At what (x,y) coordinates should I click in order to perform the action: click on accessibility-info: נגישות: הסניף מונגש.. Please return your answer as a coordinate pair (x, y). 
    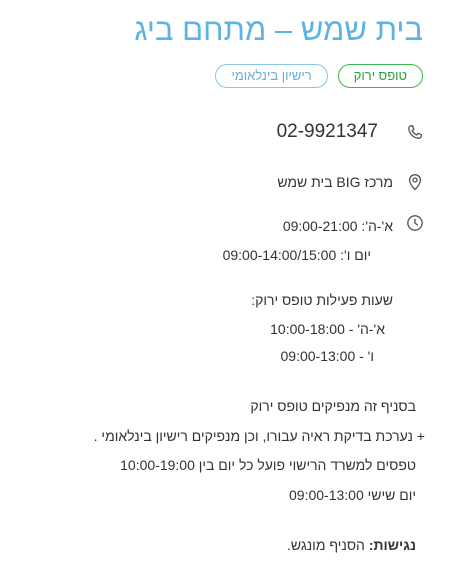
    Looking at the image, I should click on (351, 545).